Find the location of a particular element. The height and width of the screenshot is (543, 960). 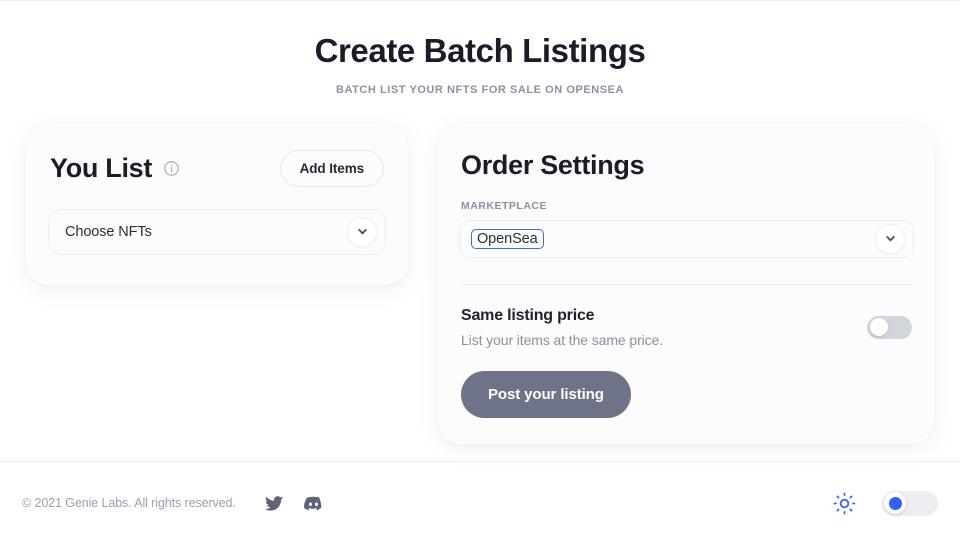

social-links is located at coordinates (294, 503).